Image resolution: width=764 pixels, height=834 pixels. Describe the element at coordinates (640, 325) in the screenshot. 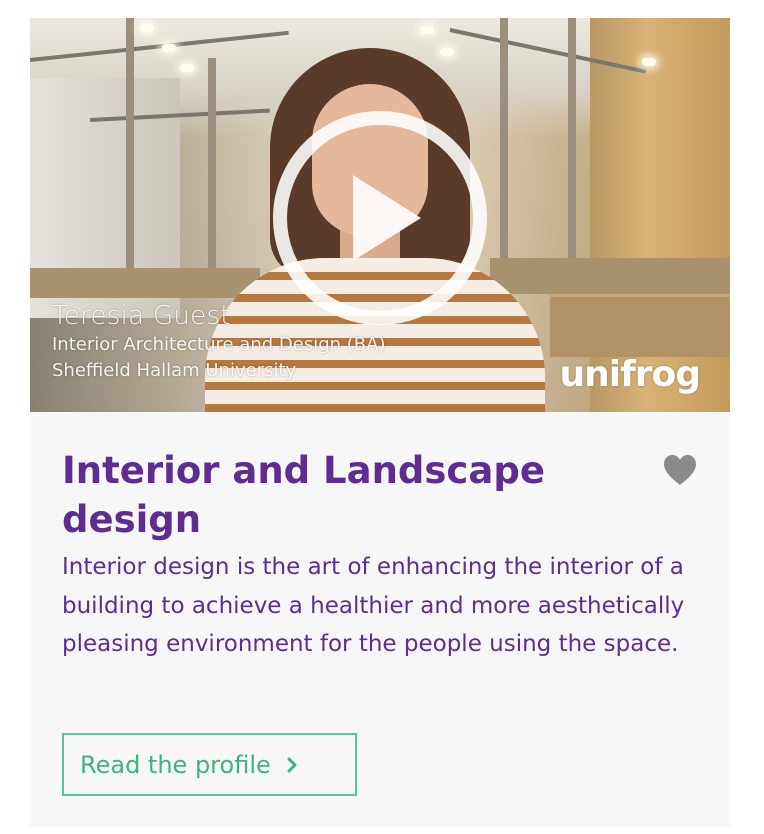

I see `video-background-models` at that location.